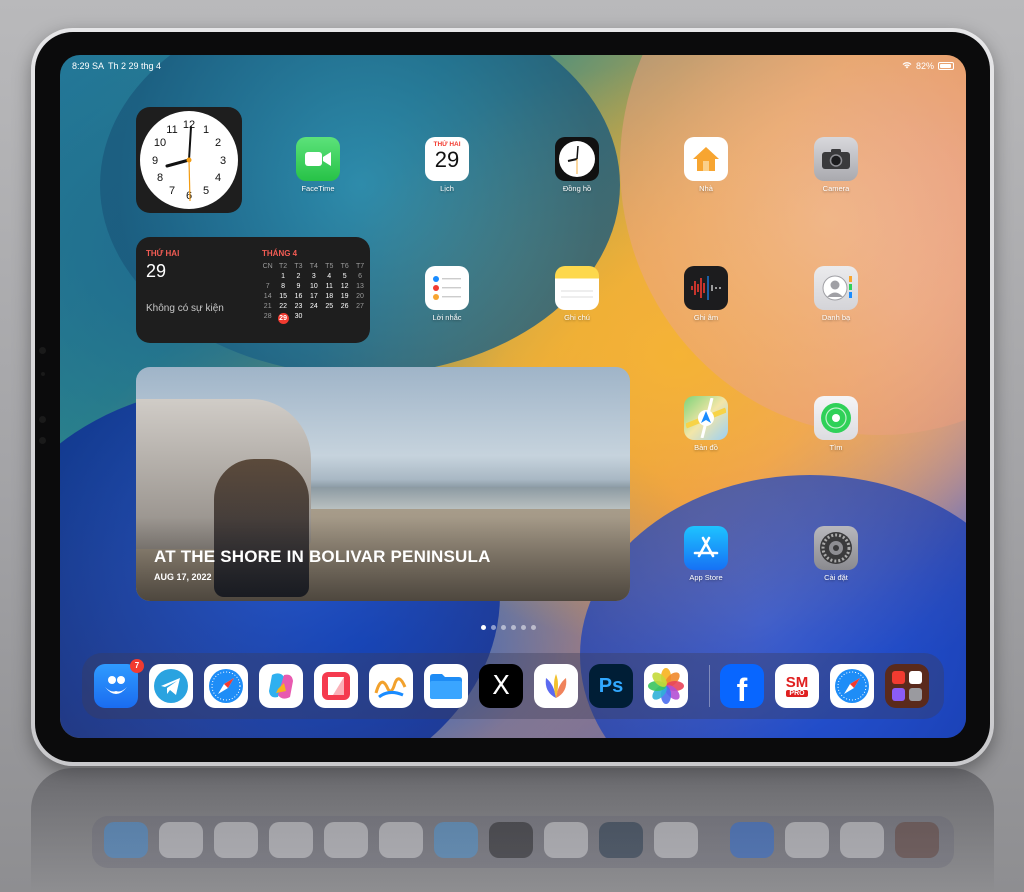 Image resolution: width=1024 pixels, height=892 pixels. Describe the element at coordinates (360, 276) in the screenshot. I see `calendar-day-cell: 6` at that location.